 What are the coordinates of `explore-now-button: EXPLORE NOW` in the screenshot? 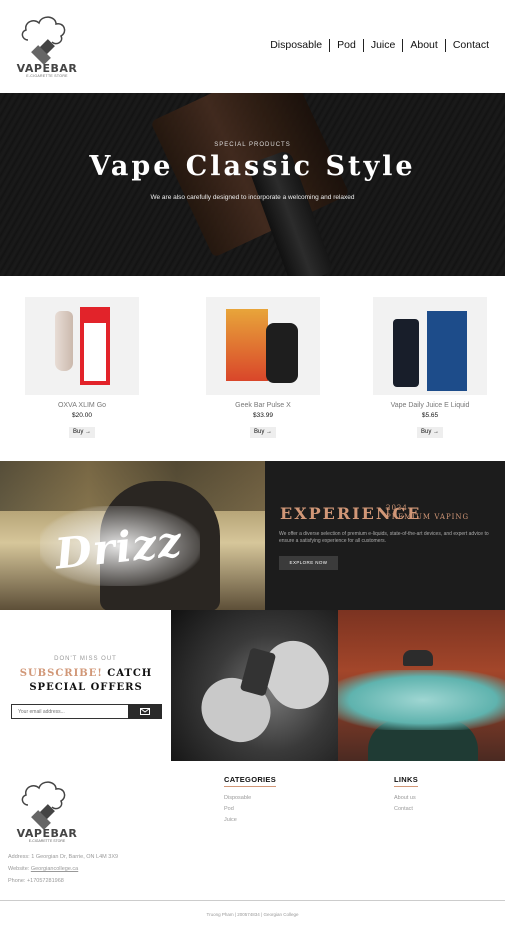 It's located at (308, 563).